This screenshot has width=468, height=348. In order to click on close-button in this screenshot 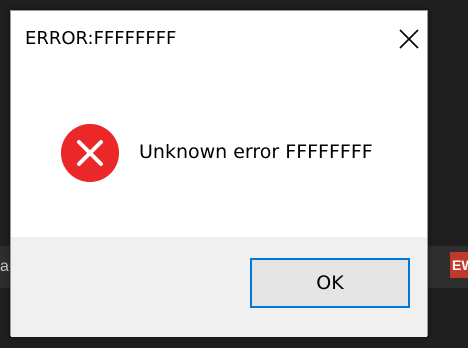, I will do `click(409, 39)`.